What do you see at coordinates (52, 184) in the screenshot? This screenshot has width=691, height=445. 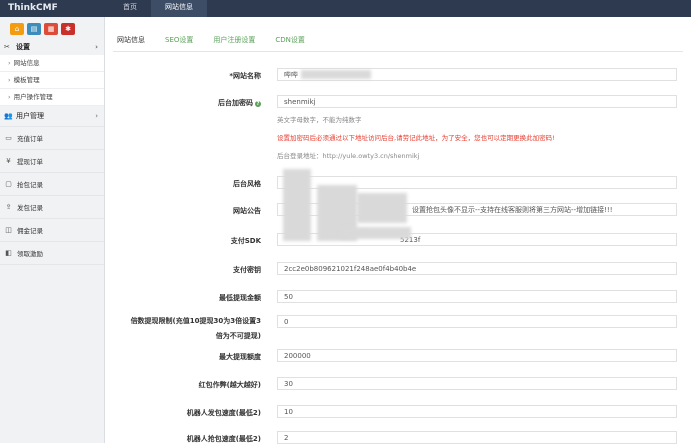 I see `sidebar-item-grab-records: ▢ 抢包记录` at bounding box center [52, 184].